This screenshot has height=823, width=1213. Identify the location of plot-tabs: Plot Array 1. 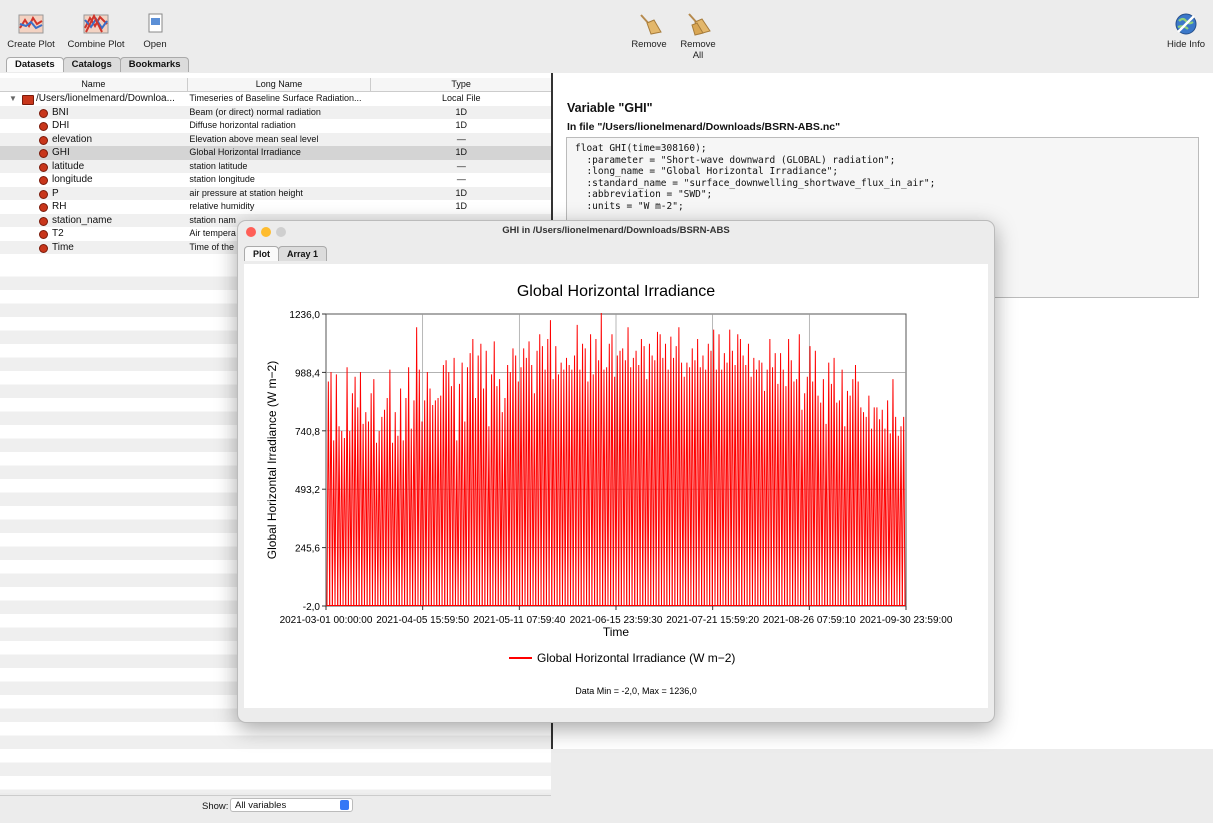
(286, 253).